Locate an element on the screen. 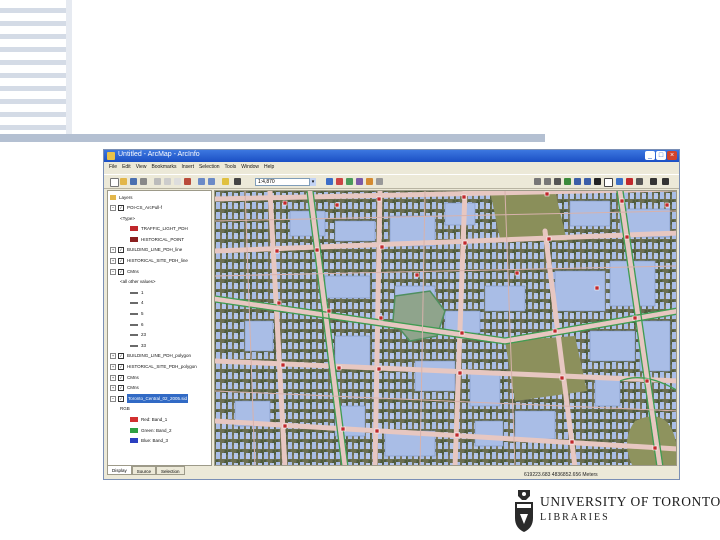  python-icon is located at coordinates (369, 181).